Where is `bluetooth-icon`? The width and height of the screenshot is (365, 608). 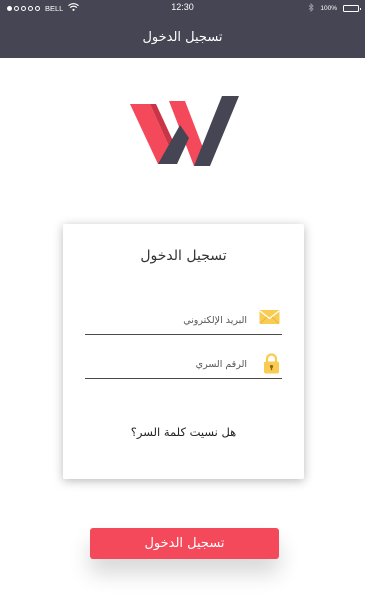
bluetooth-icon is located at coordinates (311, 8).